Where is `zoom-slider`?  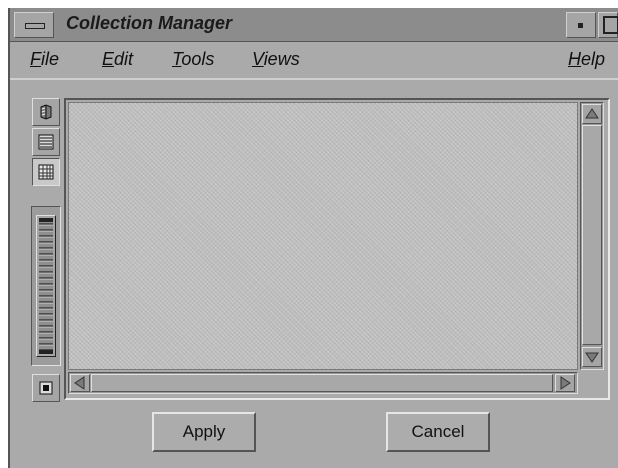
zoom-slider is located at coordinates (46, 286).